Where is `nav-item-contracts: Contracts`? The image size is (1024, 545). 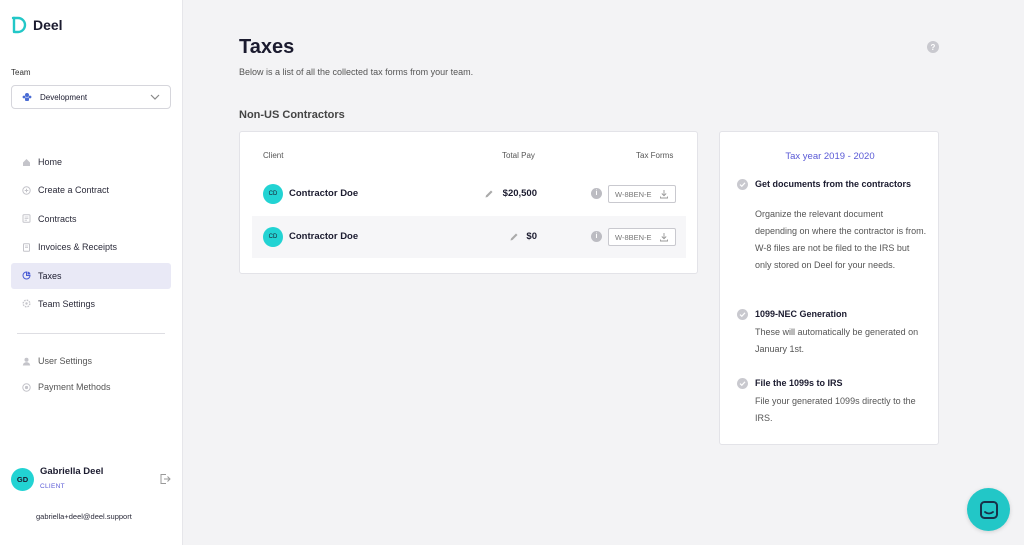 nav-item-contracts: Contracts is located at coordinates (91, 219).